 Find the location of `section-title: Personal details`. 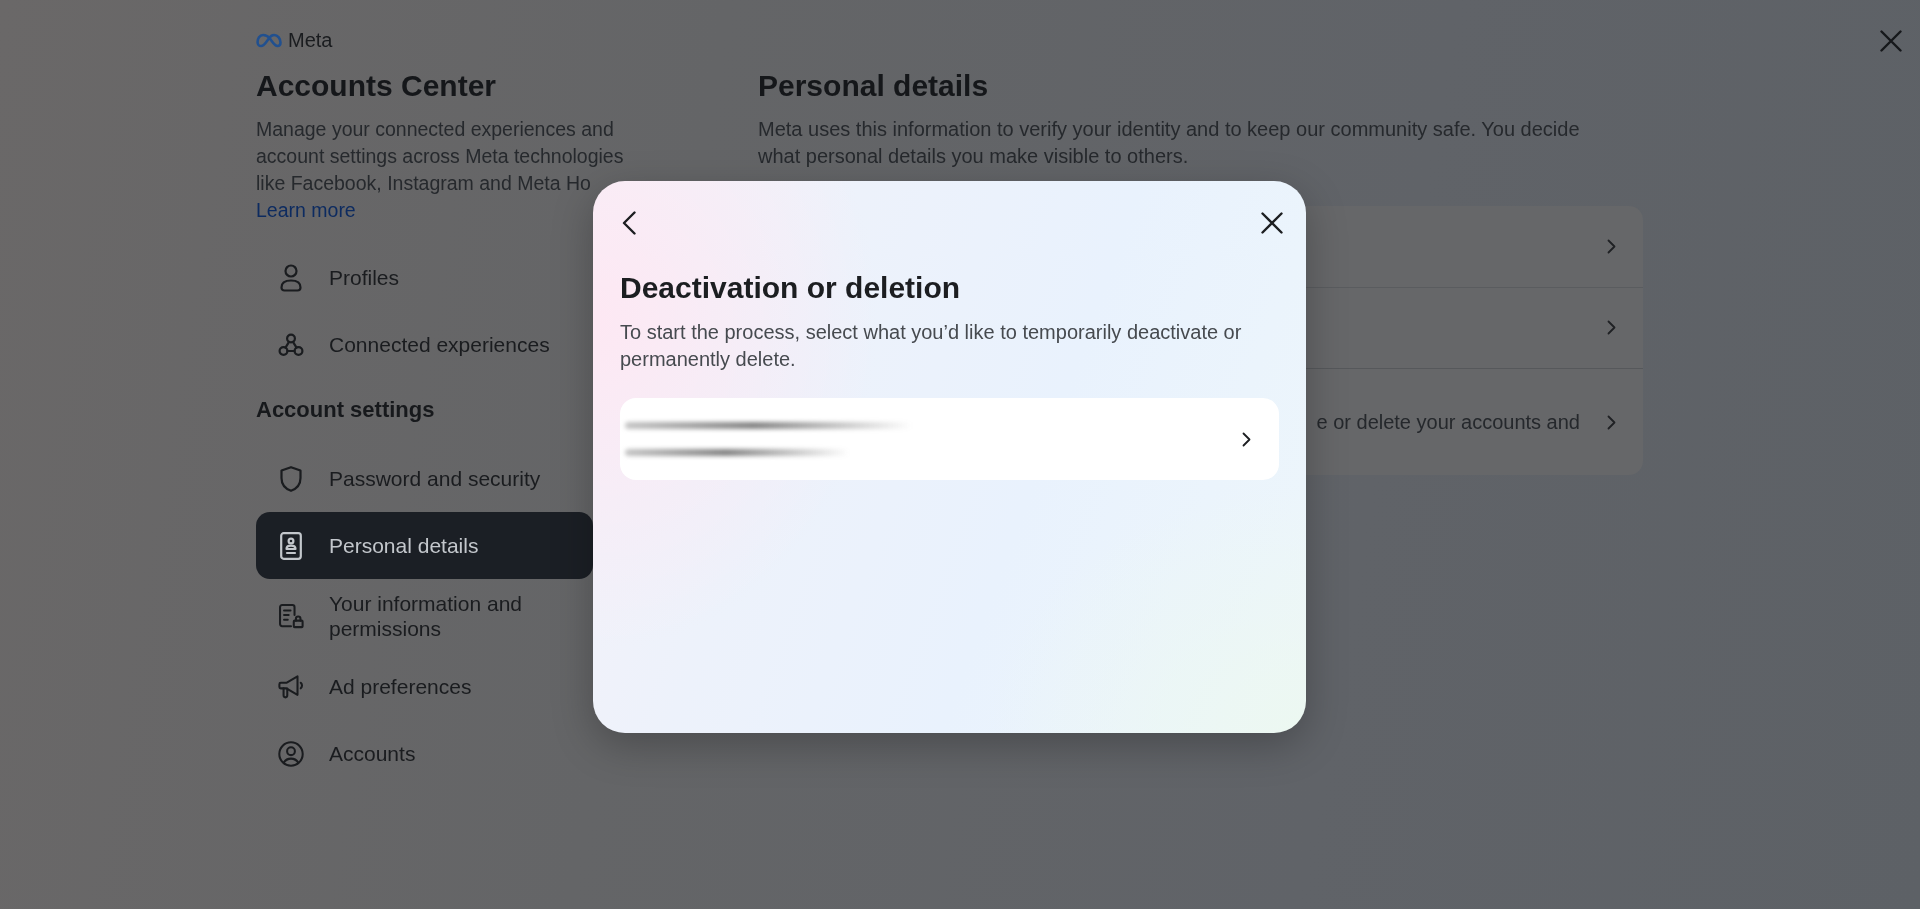

section-title: Personal details is located at coordinates (874, 86).